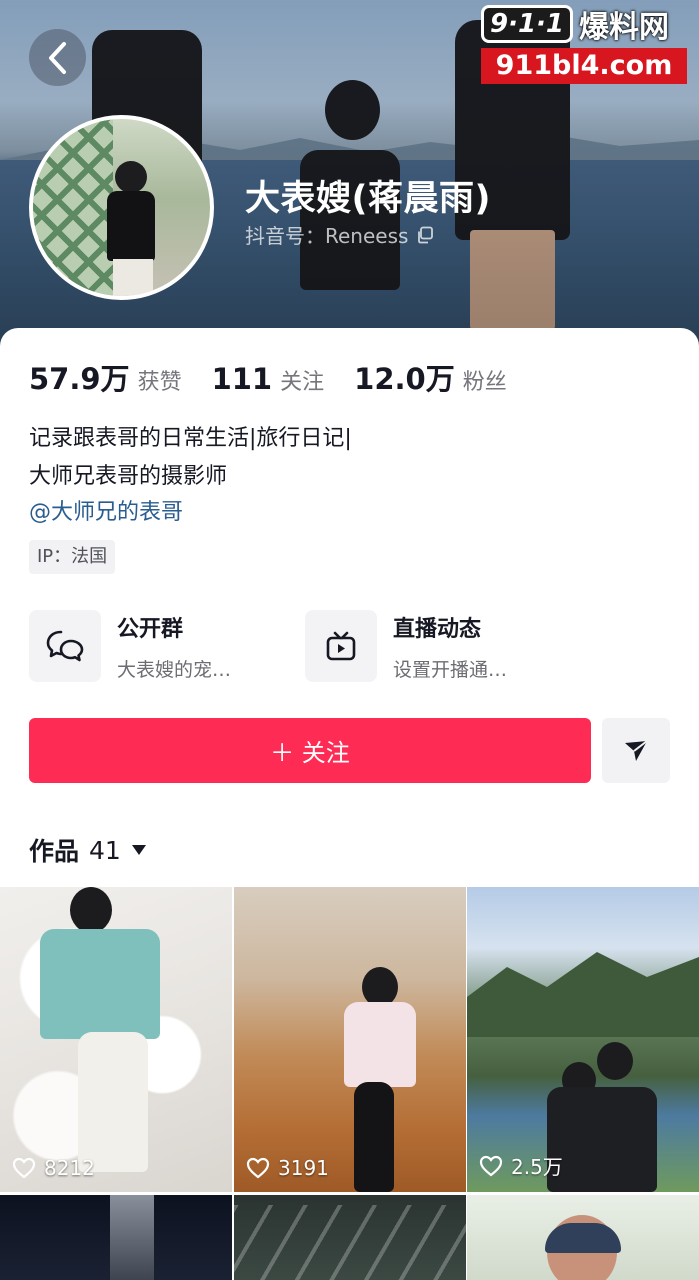  I want to click on live-tv-icon, so click(341, 646).